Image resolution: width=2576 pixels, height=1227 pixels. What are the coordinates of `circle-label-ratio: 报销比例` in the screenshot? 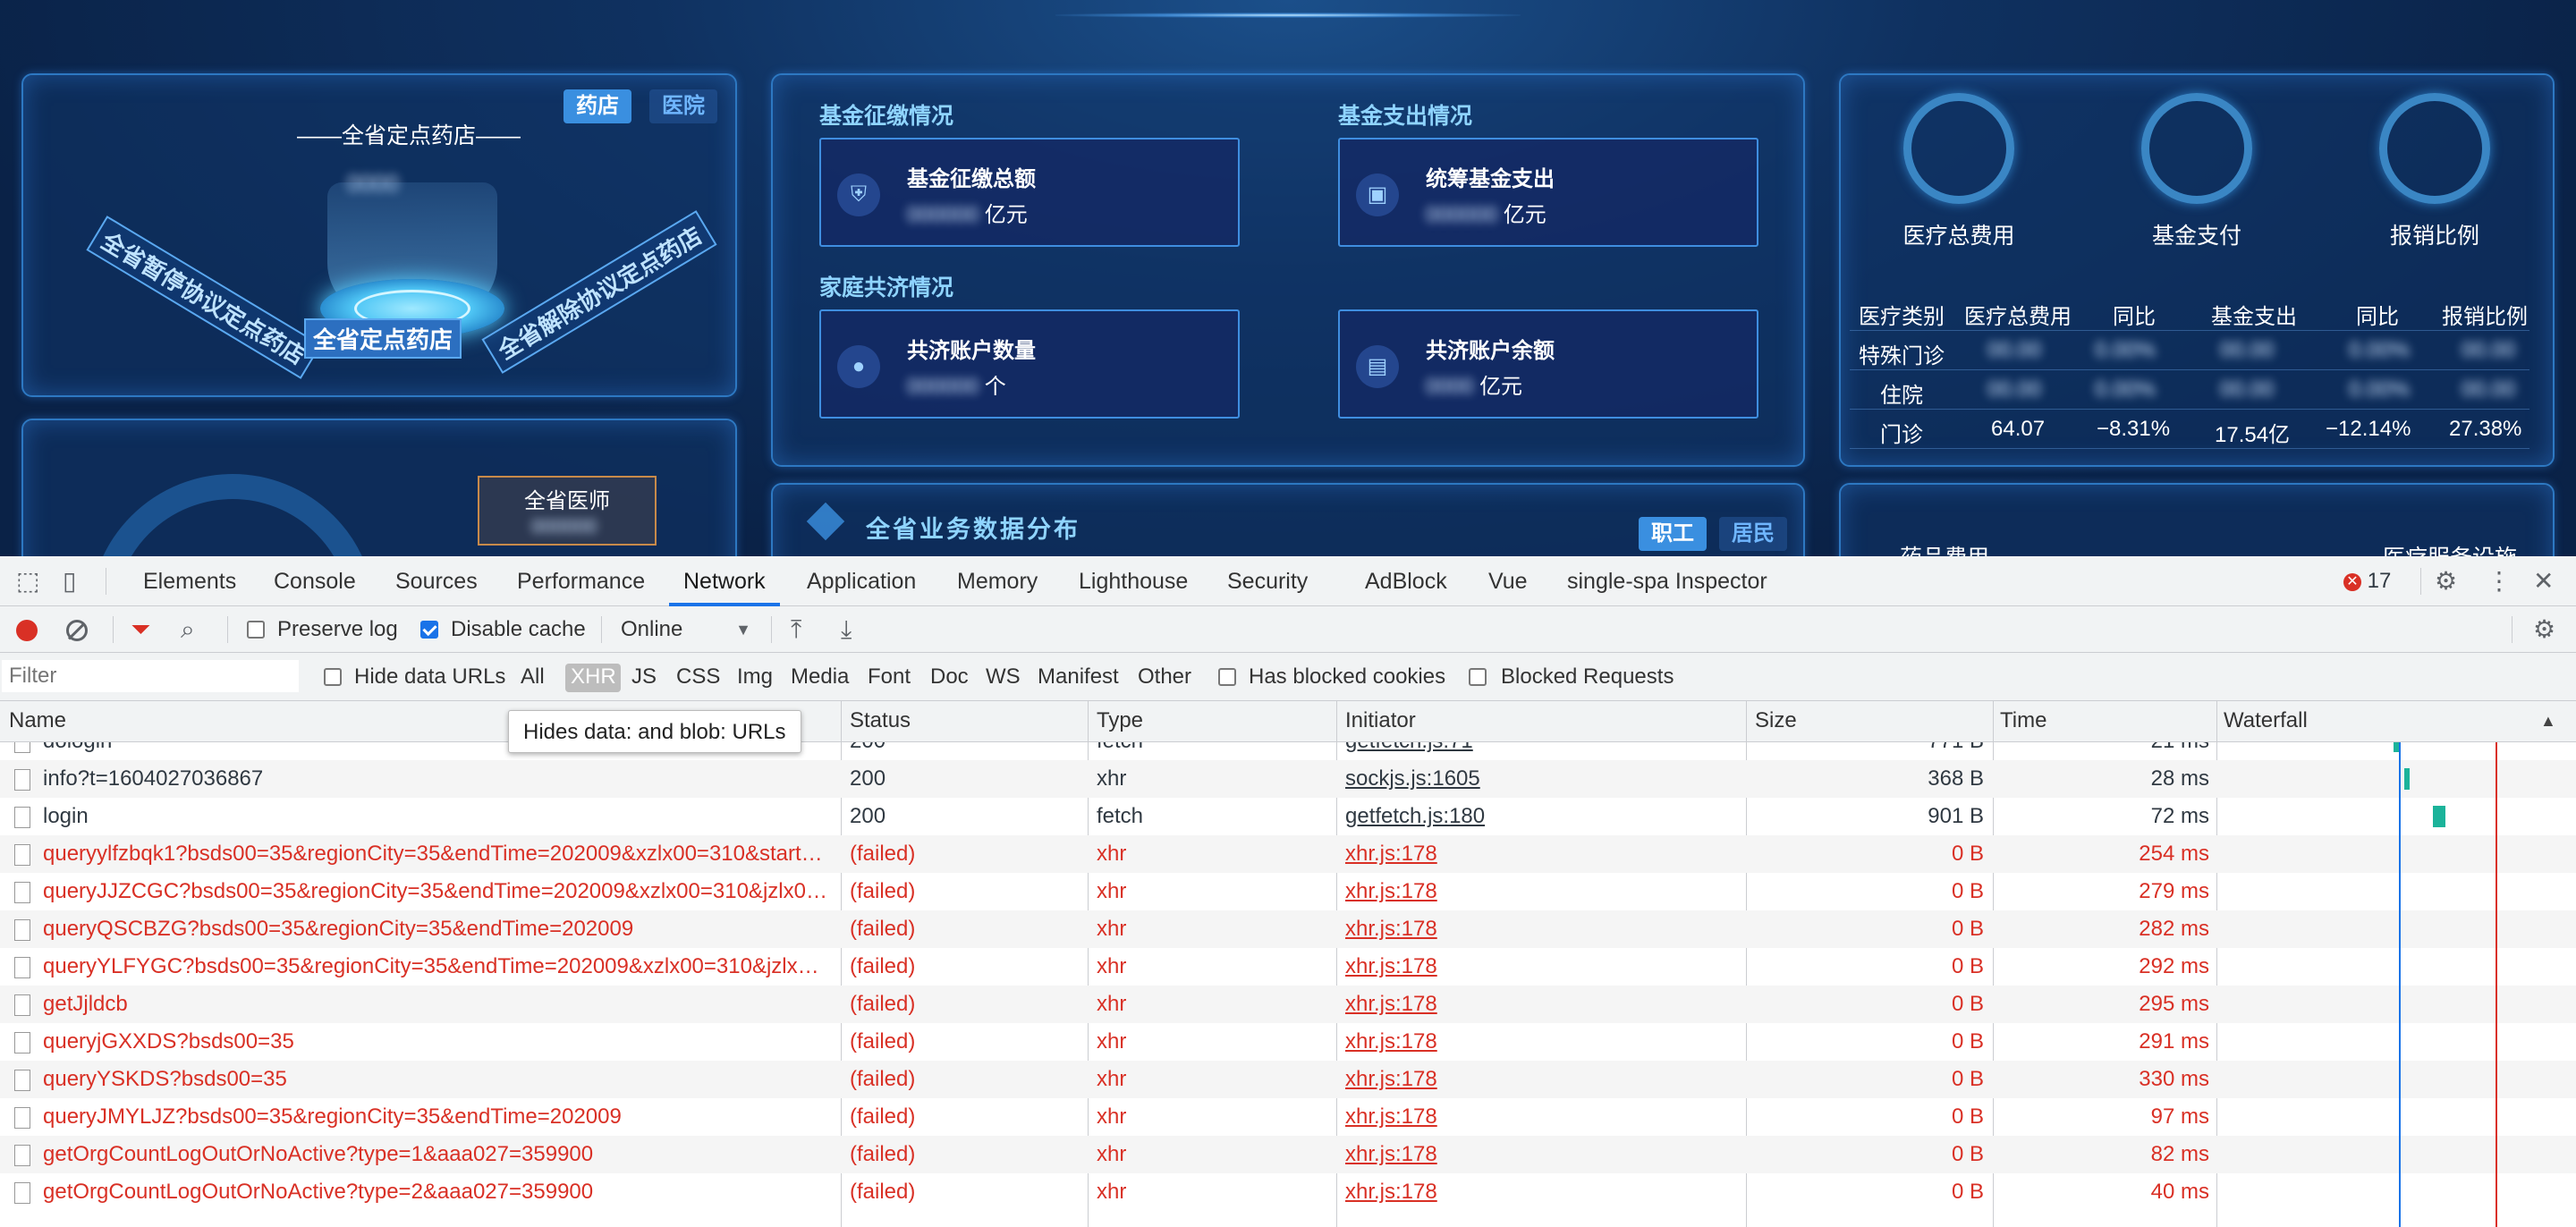 It's located at (2434, 237).